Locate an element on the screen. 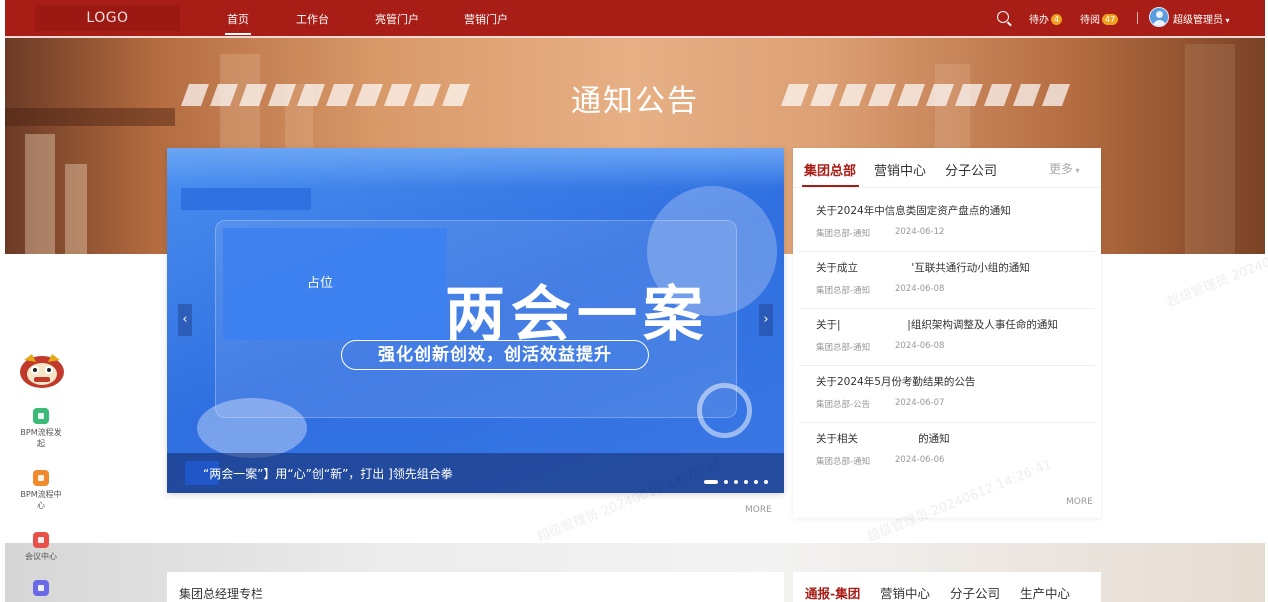 This screenshot has width=1268, height=602. card-title: 集团总经理专栏 is located at coordinates (221, 594).